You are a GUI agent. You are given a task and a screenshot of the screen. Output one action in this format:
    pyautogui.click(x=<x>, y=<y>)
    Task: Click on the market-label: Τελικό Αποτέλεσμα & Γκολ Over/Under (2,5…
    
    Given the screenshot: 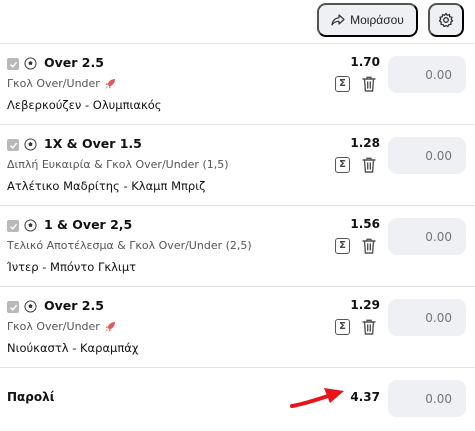 What is the action you would take?
    pyautogui.click(x=129, y=245)
    